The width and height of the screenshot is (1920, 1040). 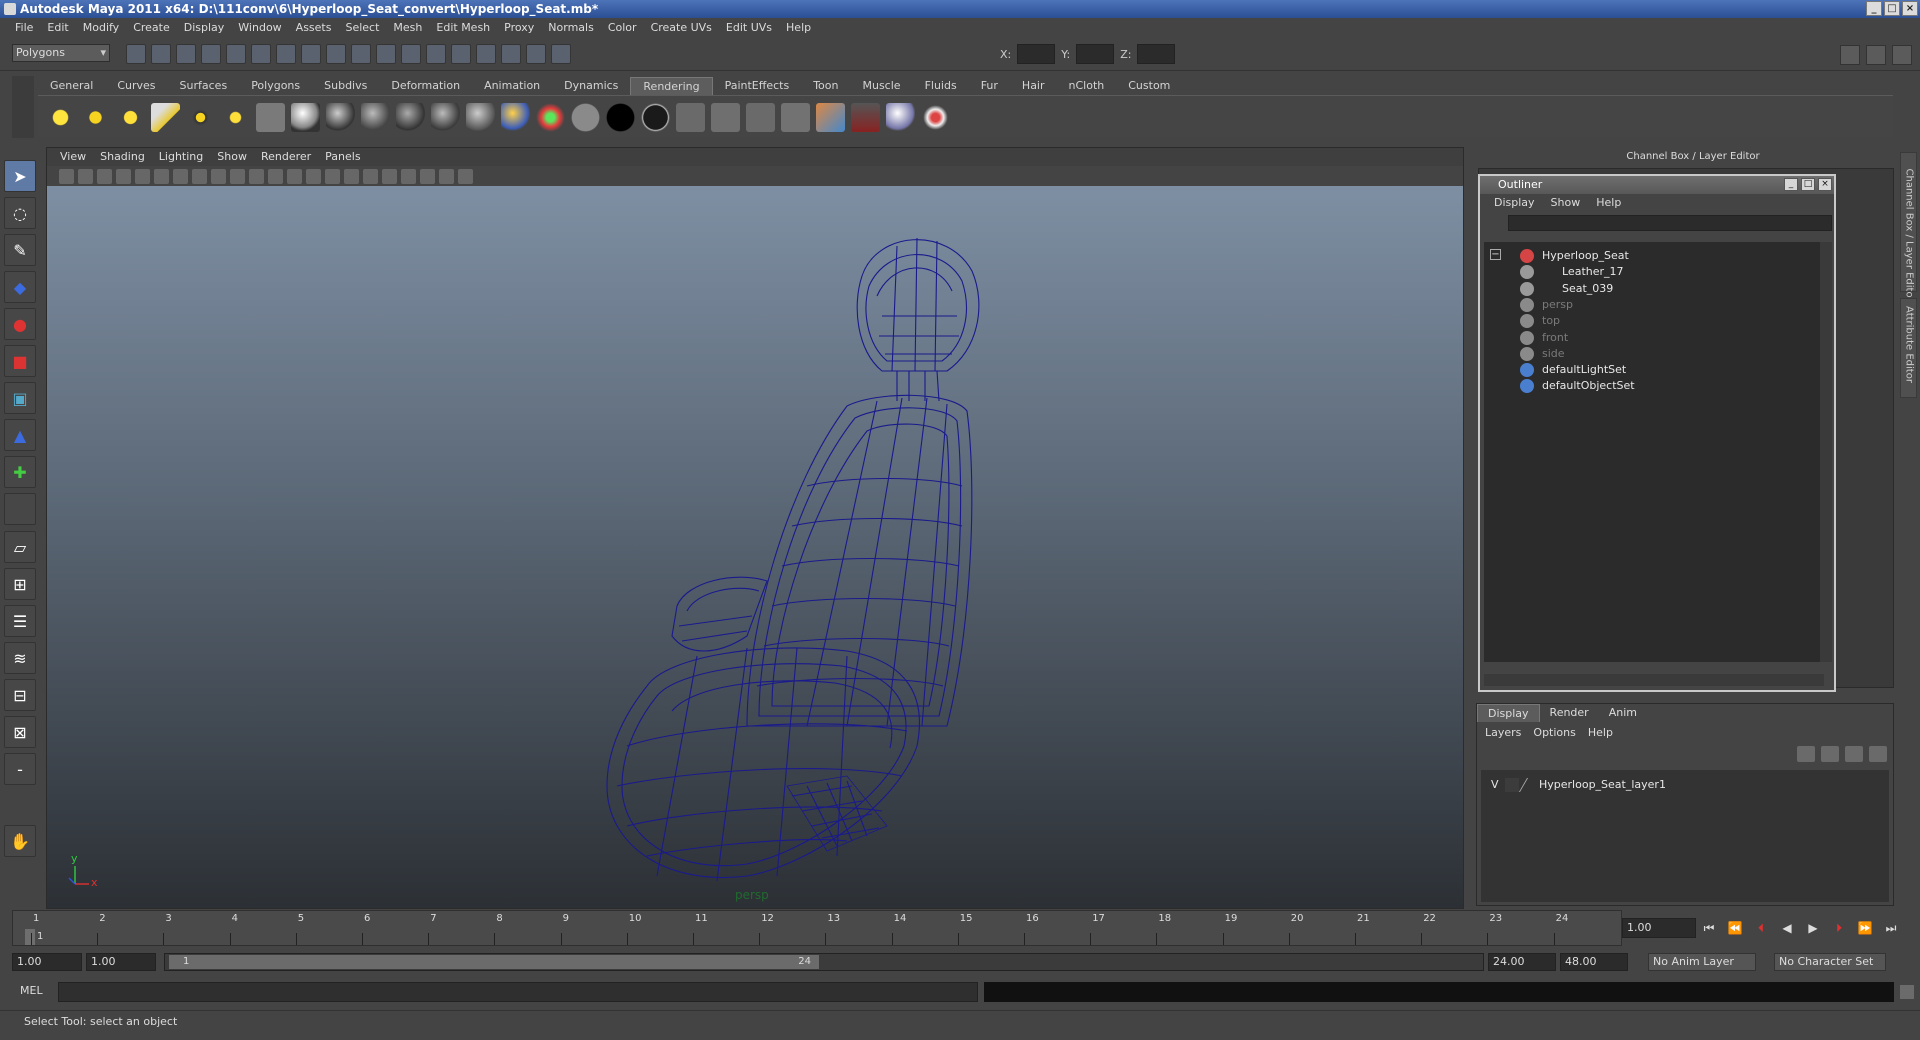 I want to click on mask-icon, so click(x=286, y=54).